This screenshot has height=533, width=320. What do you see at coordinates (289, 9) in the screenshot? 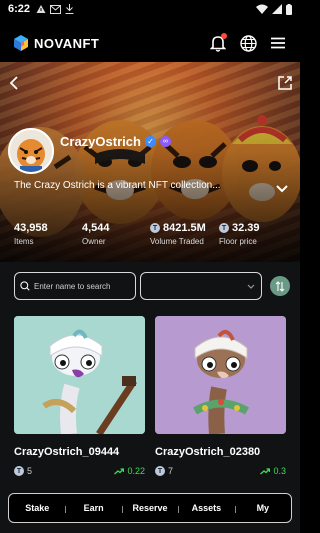
I see `battery-icon` at bounding box center [289, 9].